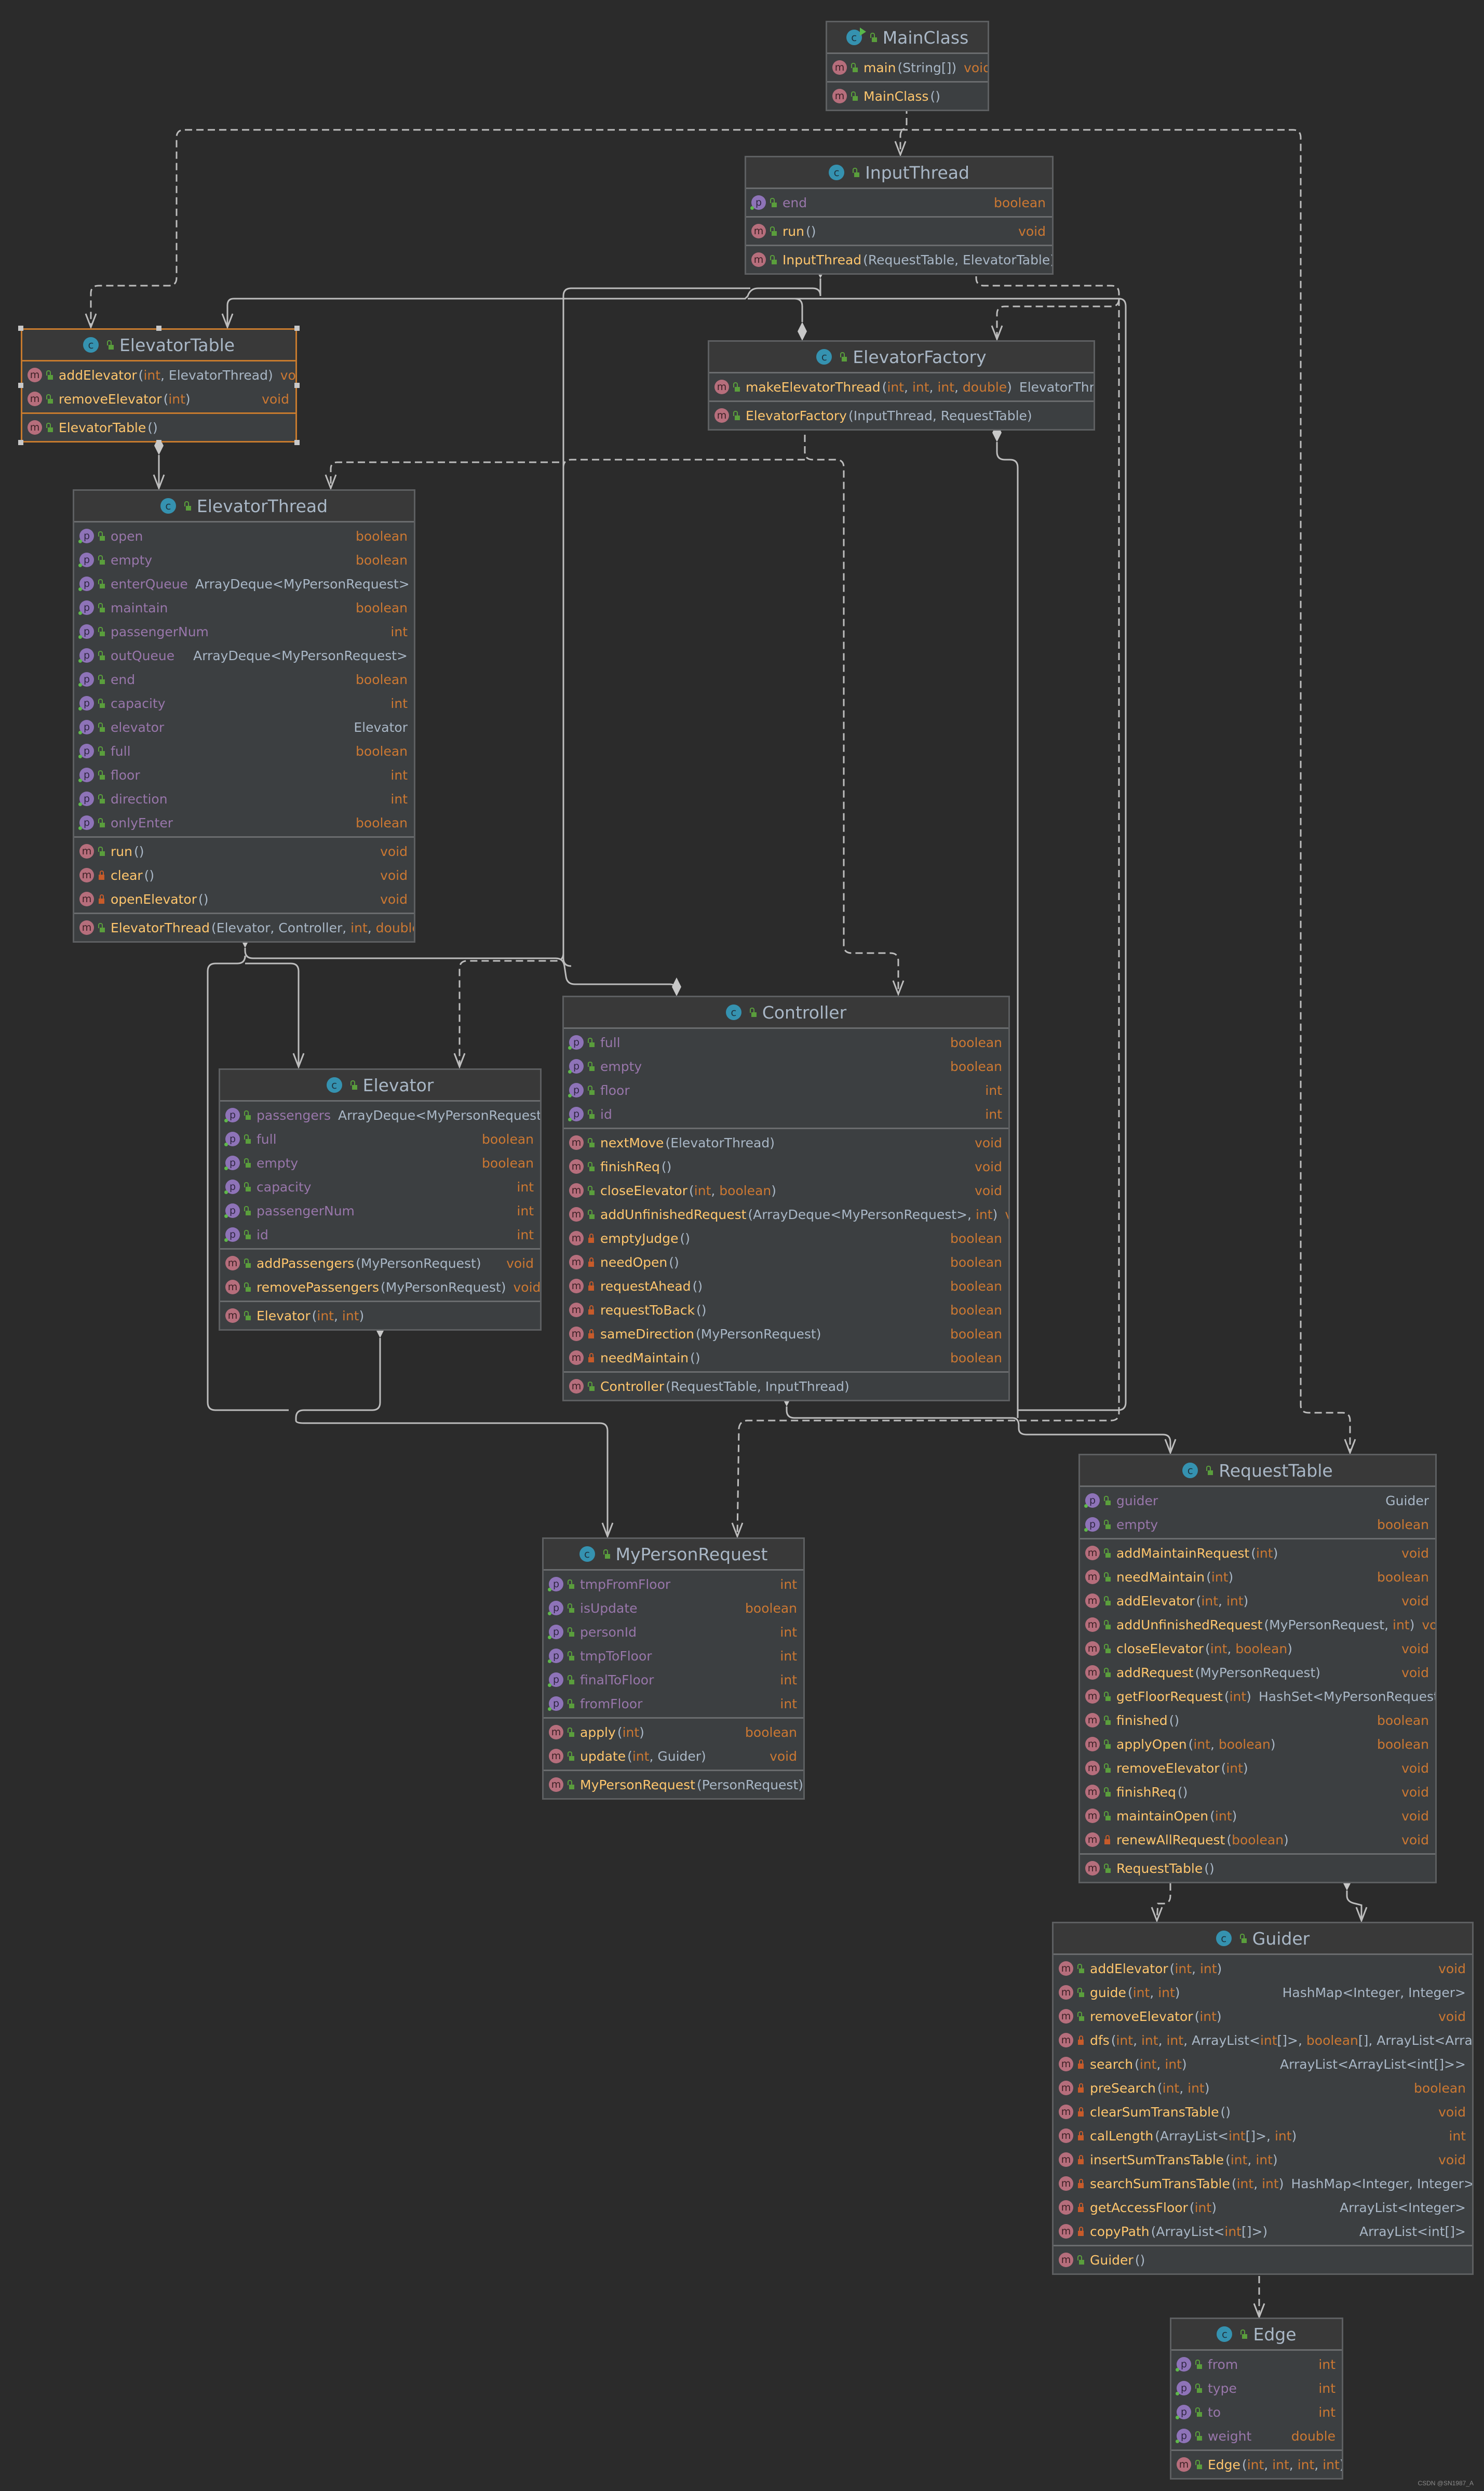 Image resolution: width=1484 pixels, height=2491 pixels. I want to click on method-row: m apply (int) boolean, so click(674, 1732).